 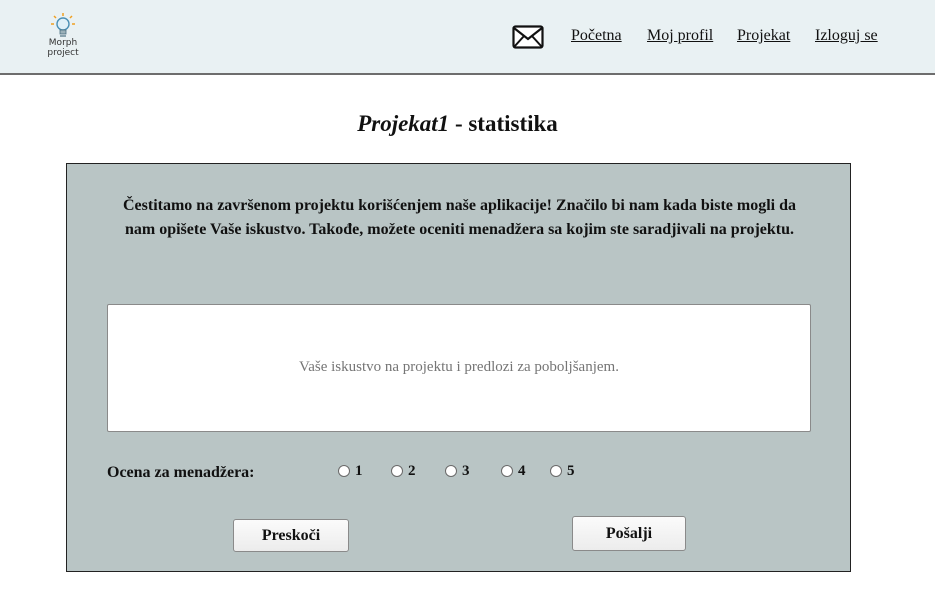 What do you see at coordinates (522, 470) in the screenshot?
I see `rating-option-label: 4` at bounding box center [522, 470].